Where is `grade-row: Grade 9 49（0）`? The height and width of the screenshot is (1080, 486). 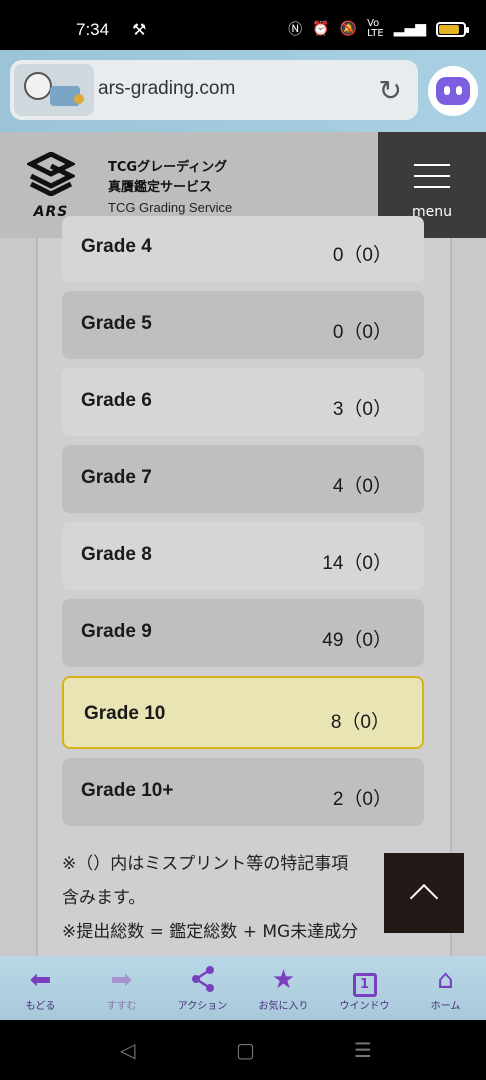 grade-row: Grade 9 49（0） is located at coordinates (243, 633).